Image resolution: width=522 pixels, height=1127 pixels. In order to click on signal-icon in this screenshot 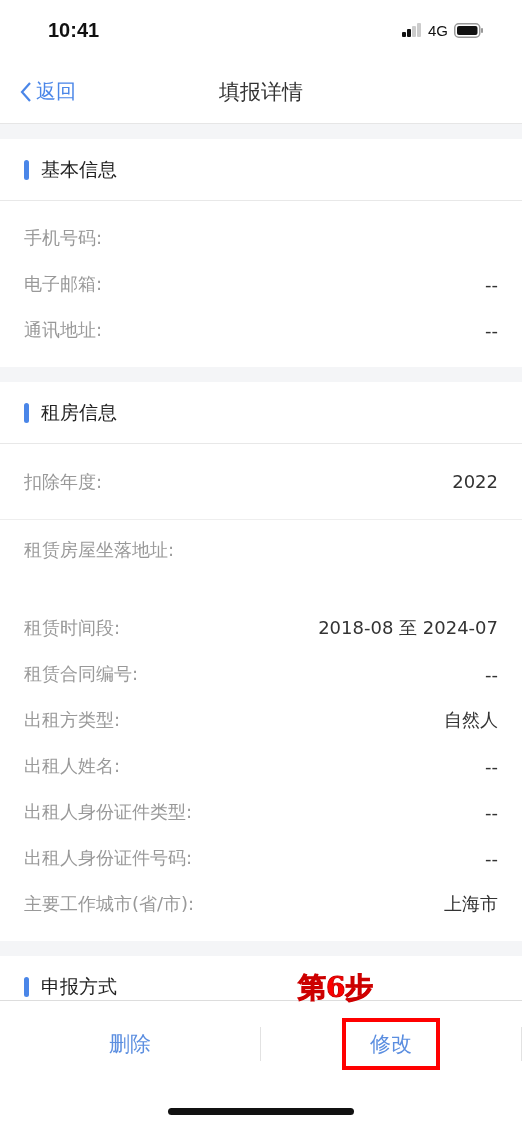, I will do `click(412, 30)`.